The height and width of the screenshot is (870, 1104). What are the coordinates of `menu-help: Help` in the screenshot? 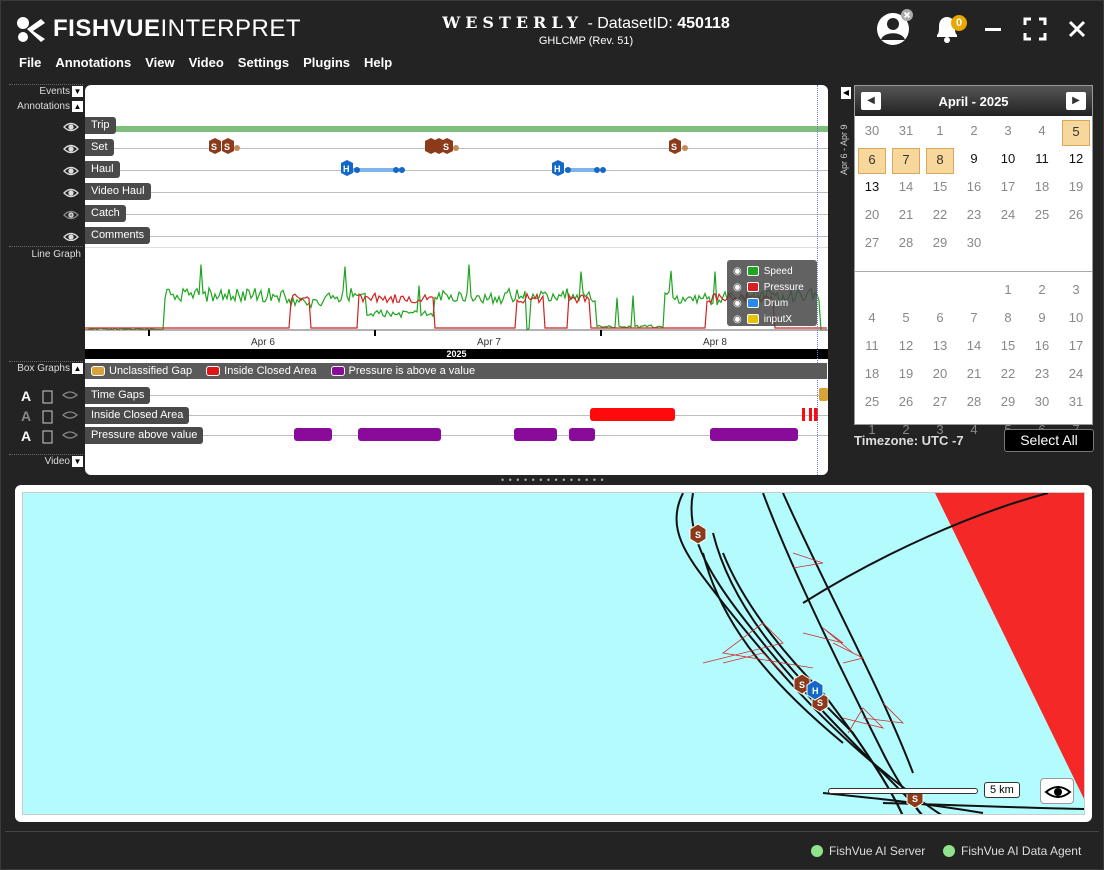 It's located at (378, 62).